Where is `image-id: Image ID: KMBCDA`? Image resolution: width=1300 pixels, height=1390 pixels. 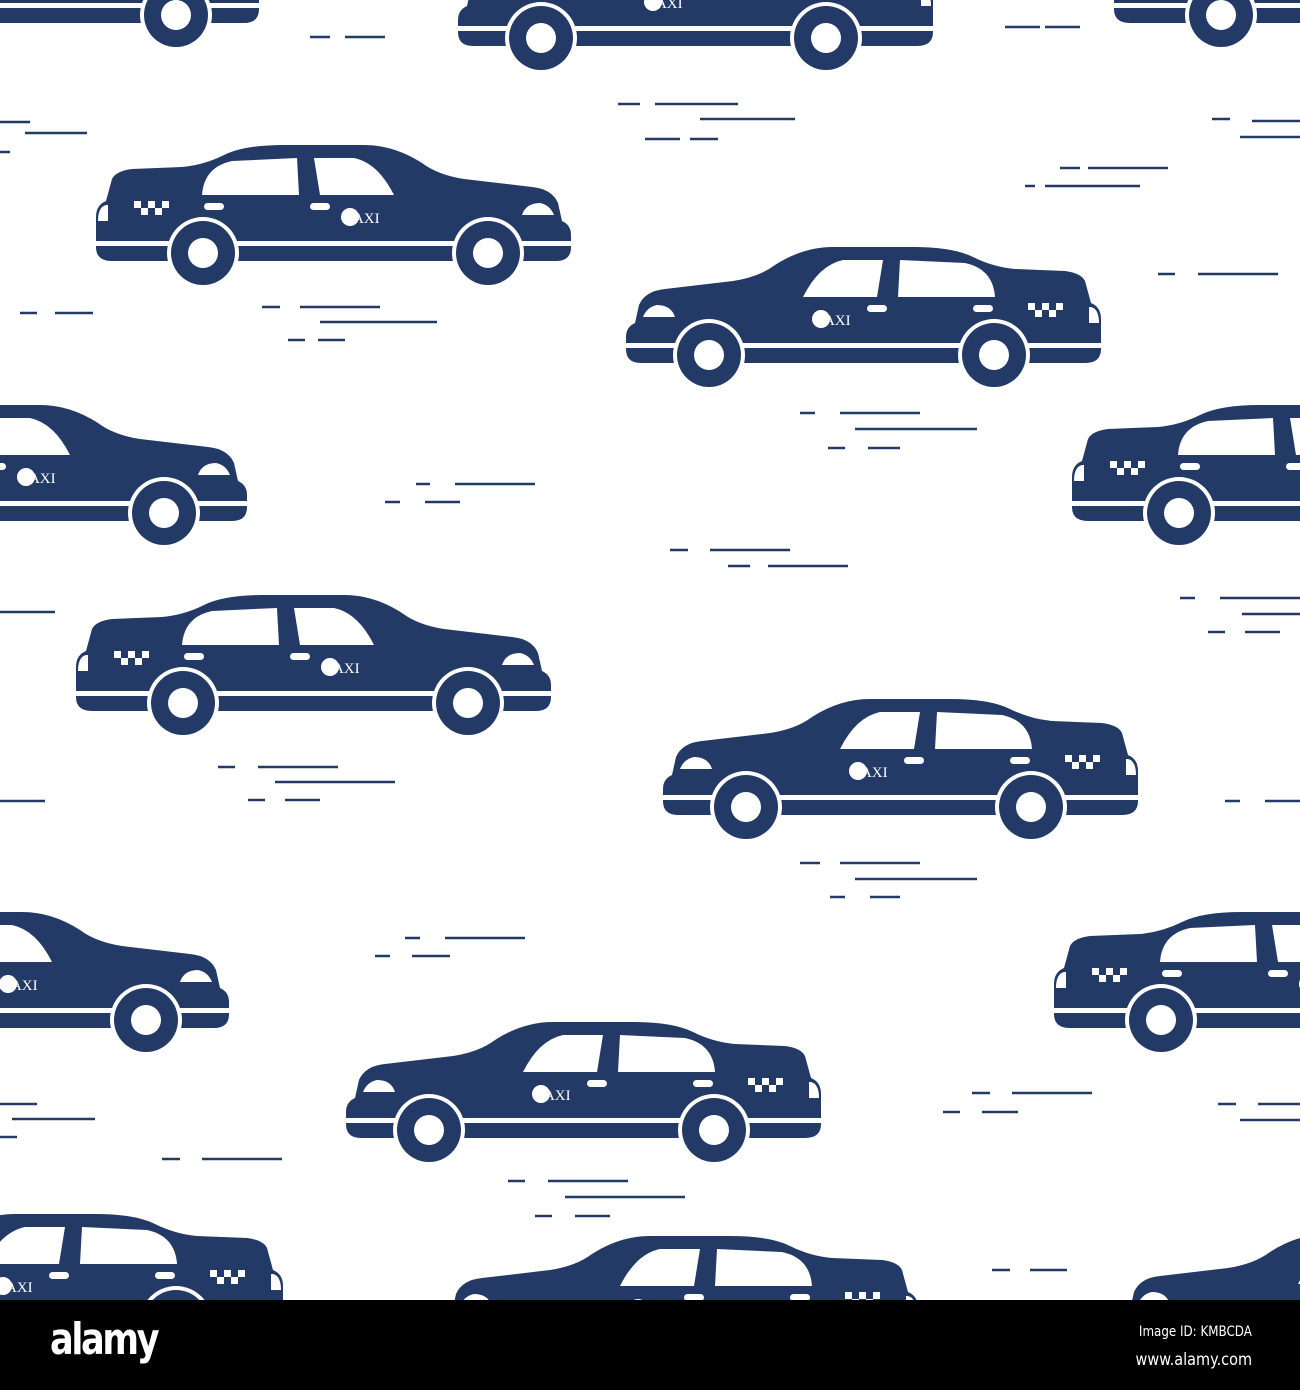
image-id: Image ID: KMBCDA is located at coordinates (1195, 1332).